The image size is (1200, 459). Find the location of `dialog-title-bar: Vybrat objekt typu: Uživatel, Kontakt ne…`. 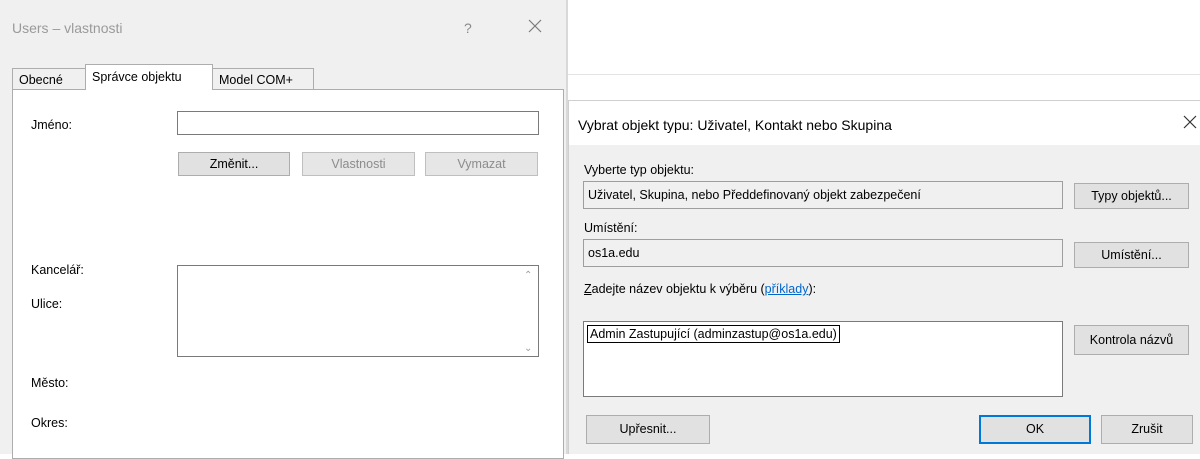

dialog-title-bar: Vybrat objekt typu: Uživatel, Kontakt ne… is located at coordinates (884, 123).